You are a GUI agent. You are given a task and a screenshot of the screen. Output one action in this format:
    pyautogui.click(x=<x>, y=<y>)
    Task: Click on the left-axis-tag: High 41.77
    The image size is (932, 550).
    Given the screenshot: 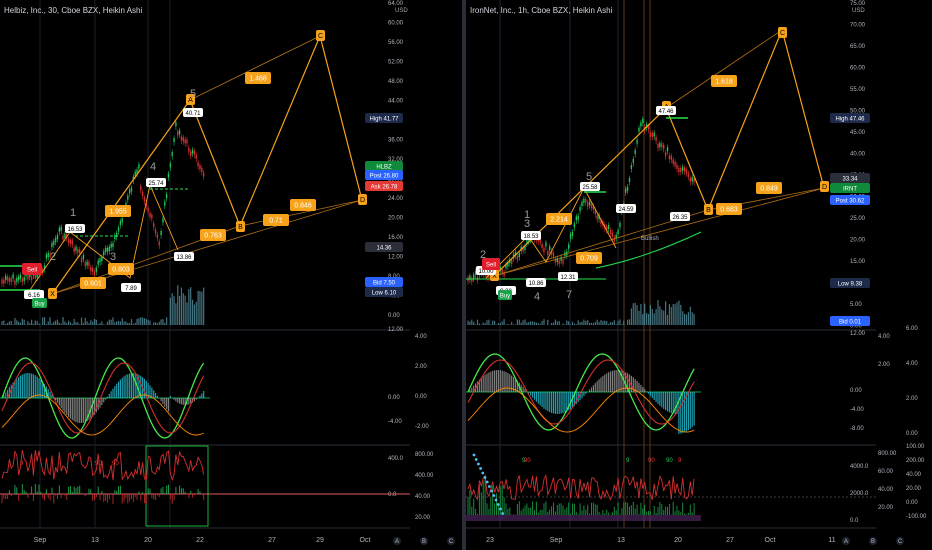 What is the action you would take?
    pyautogui.click(x=384, y=118)
    